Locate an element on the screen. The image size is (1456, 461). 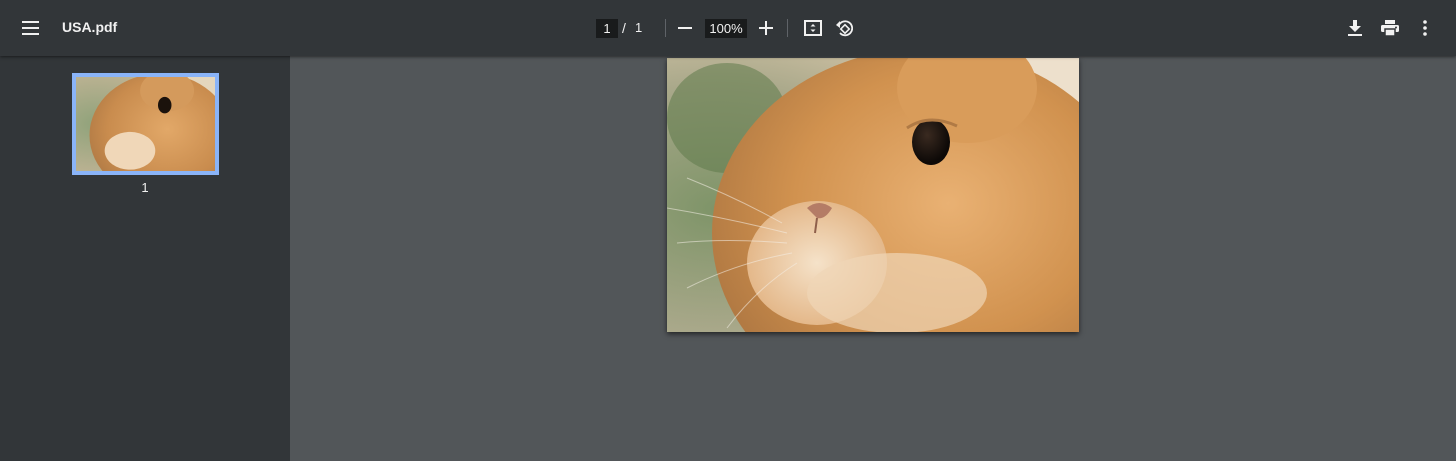
fit-to-page-icon is located at coordinates (813, 28).